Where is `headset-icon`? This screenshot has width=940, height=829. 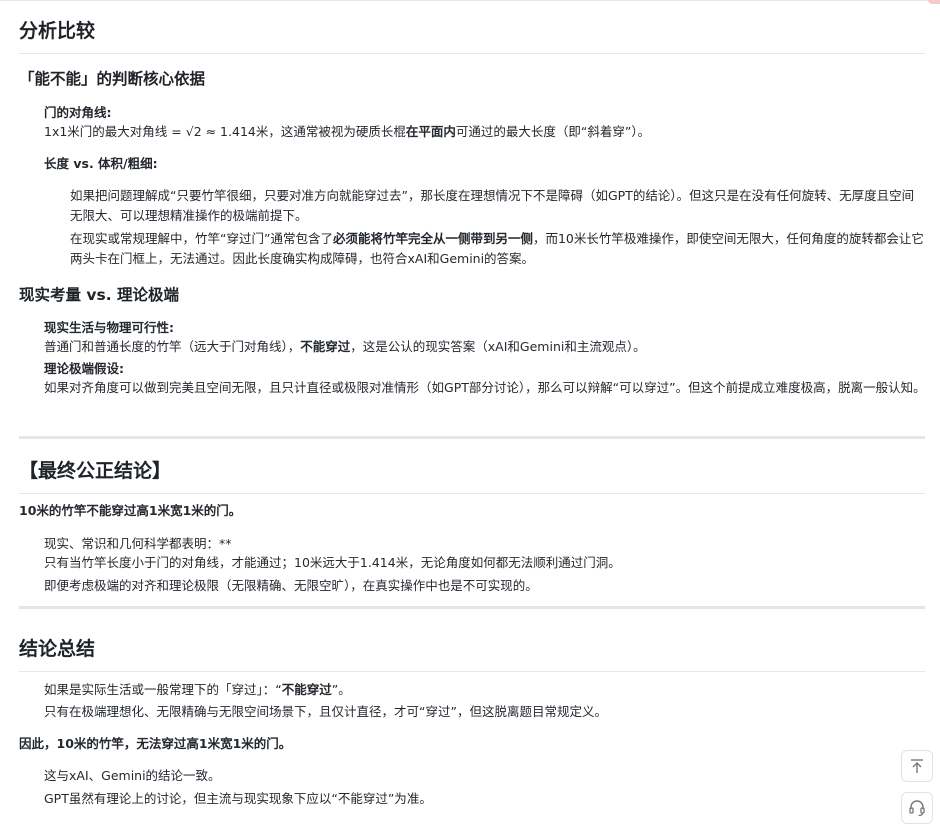 headset-icon is located at coordinates (917, 808).